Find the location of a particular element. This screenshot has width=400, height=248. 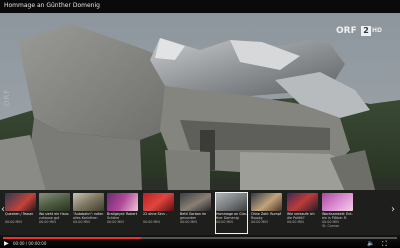

side-watermark: ORF is located at coordinates (7, 97).